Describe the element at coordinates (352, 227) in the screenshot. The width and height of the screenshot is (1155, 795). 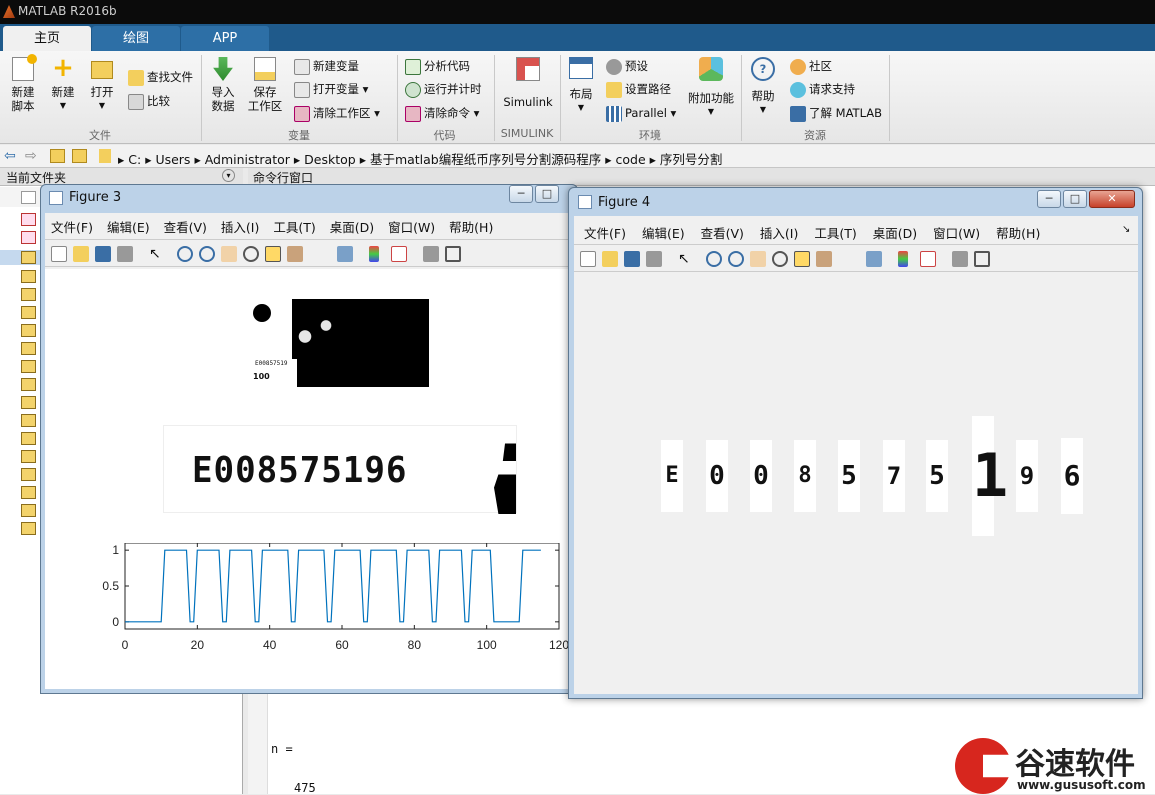
I see `menu-desktop: 桌面(D)` at that location.